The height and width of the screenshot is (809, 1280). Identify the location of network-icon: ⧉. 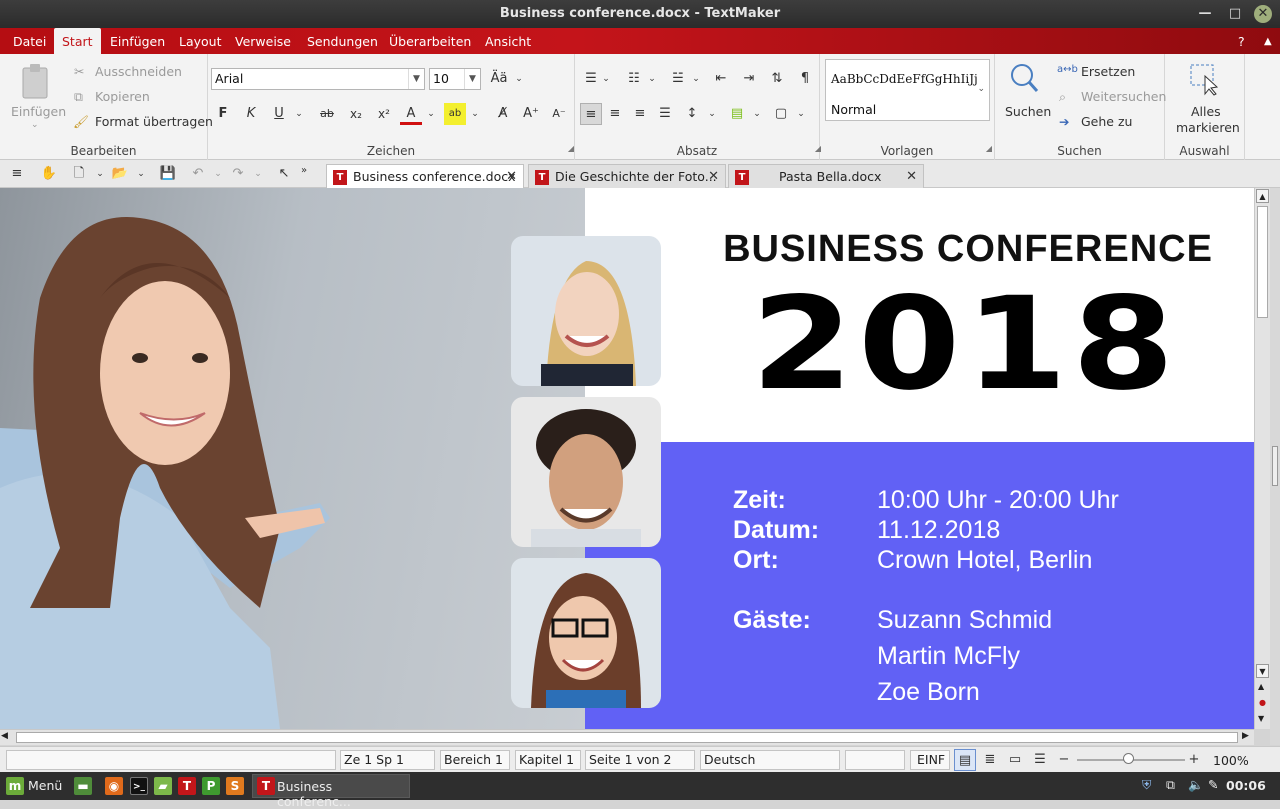
(1170, 785).